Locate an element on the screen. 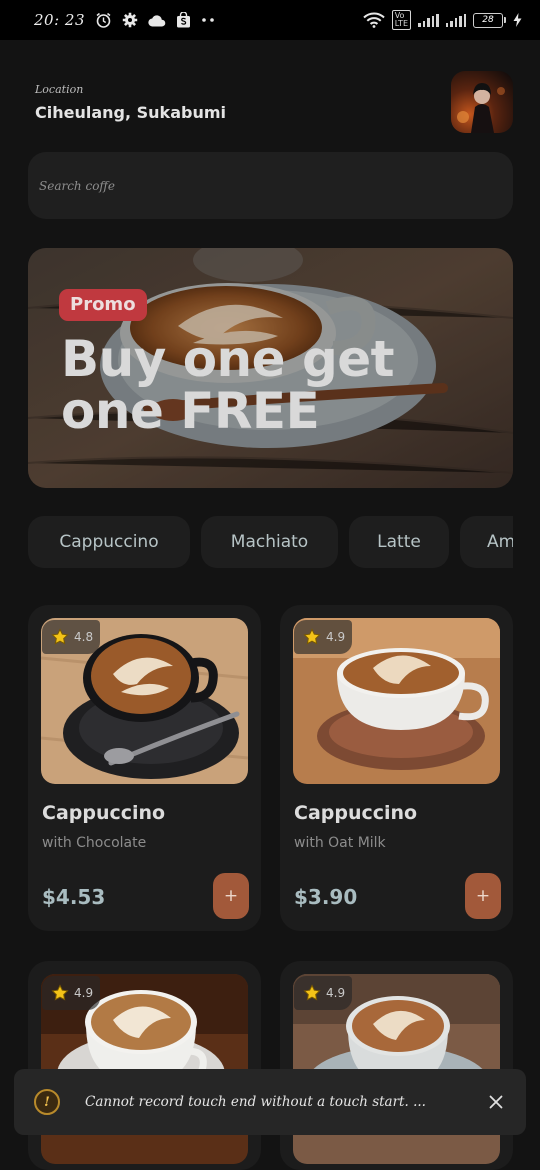 The height and width of the screenshot is (1170, 540). category-tabs: Cappuccino Machiato Latte Am is located at coordinates (270, 542).